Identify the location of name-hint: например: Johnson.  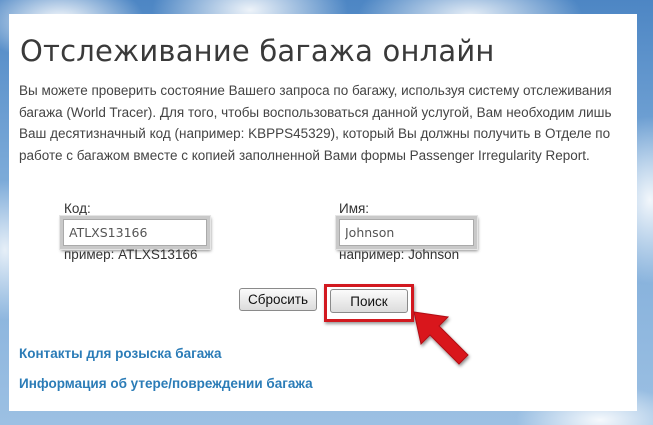
(399, 254).